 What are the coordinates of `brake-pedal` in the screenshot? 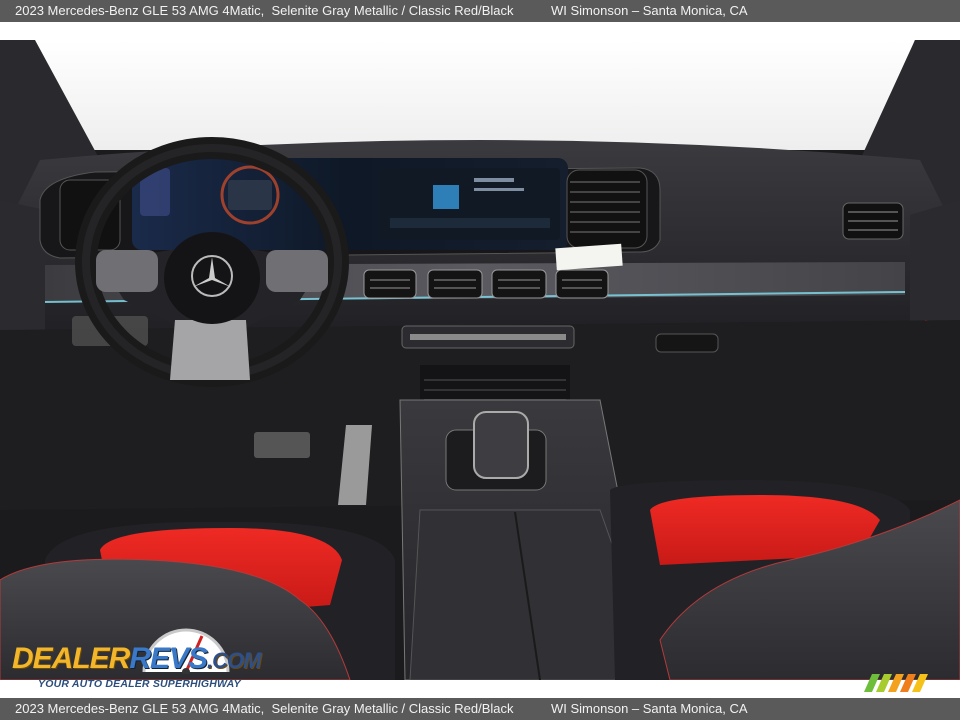 It's located at (282, 445).